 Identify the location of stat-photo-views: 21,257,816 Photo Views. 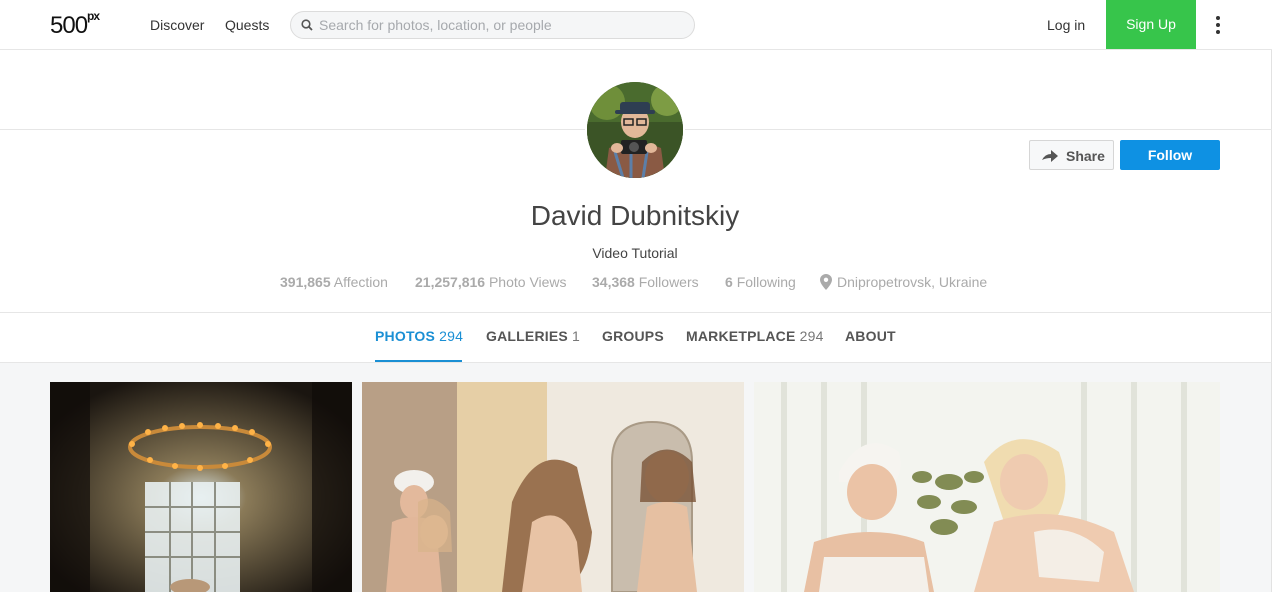
(491, 282).